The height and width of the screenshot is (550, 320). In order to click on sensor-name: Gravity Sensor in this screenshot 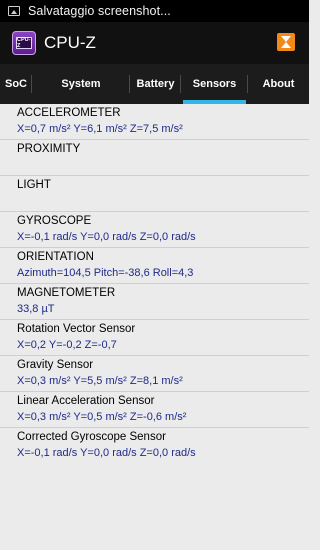, I will do `click(55, 365)`.